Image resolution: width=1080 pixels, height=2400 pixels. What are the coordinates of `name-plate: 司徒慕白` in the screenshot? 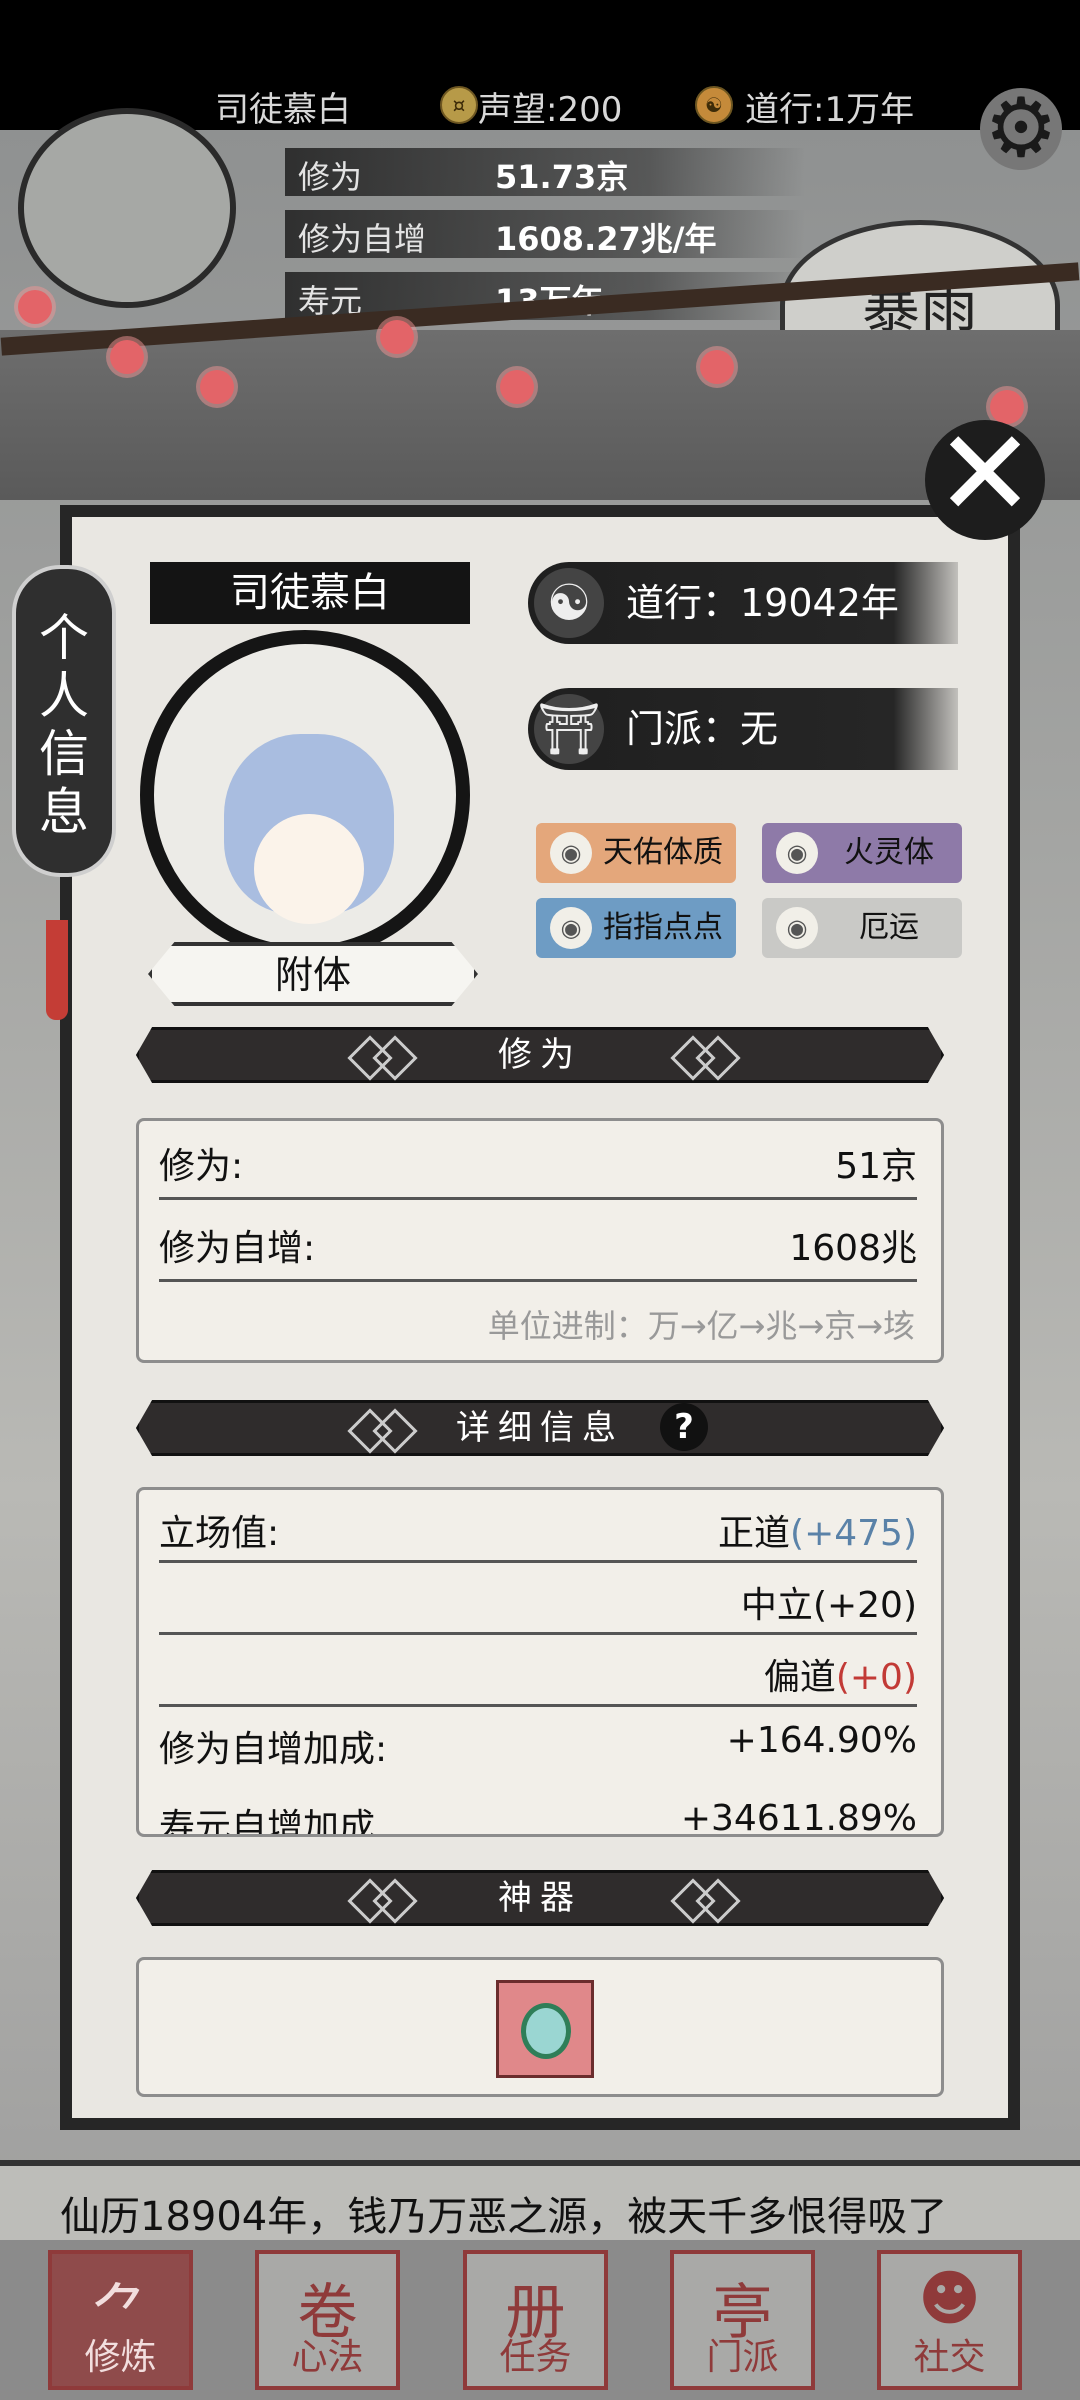 It's located at (310, 593).